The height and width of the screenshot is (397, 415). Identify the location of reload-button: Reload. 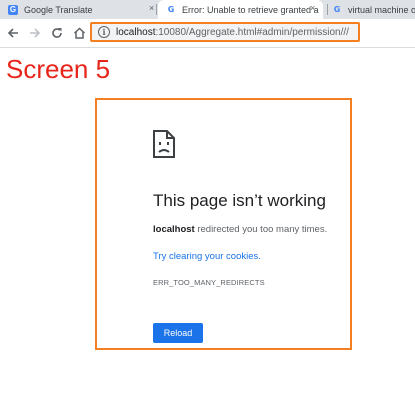
(178, 333).